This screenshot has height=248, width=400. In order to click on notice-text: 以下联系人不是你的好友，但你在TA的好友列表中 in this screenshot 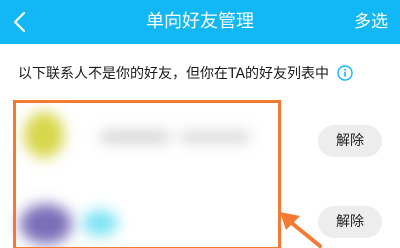, I will do `click(174, 74)`.